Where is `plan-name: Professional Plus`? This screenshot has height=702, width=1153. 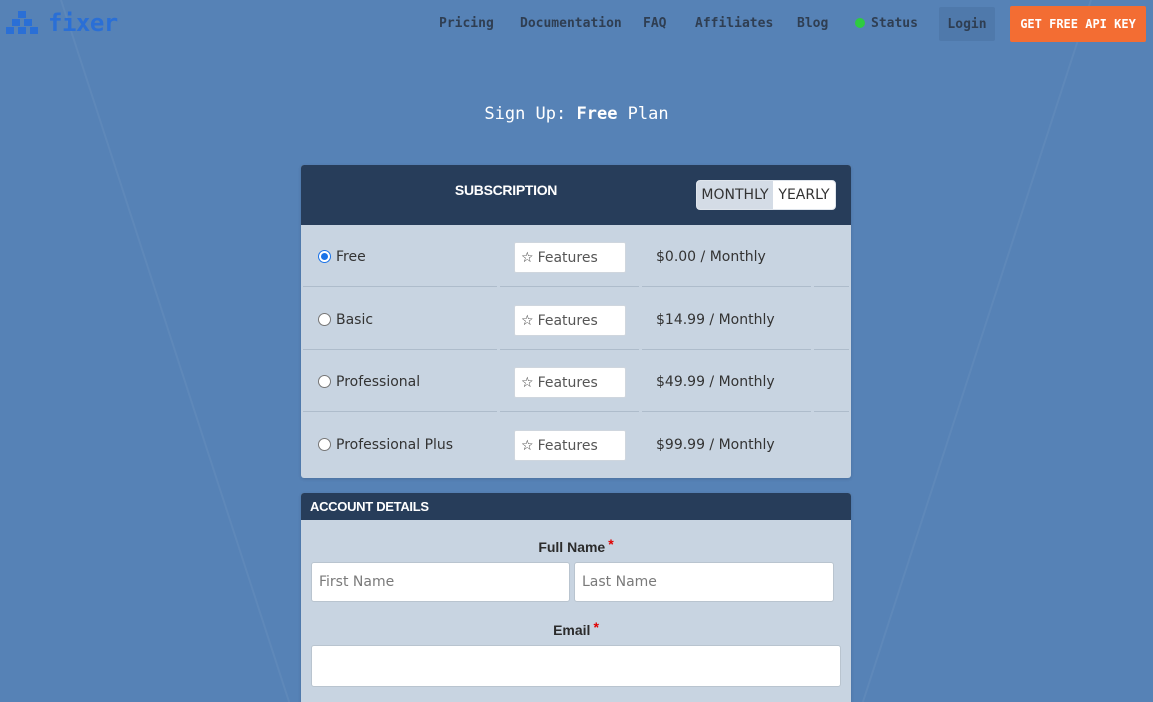
plan-name: Professional Plus is located at coordinates (395, 445).